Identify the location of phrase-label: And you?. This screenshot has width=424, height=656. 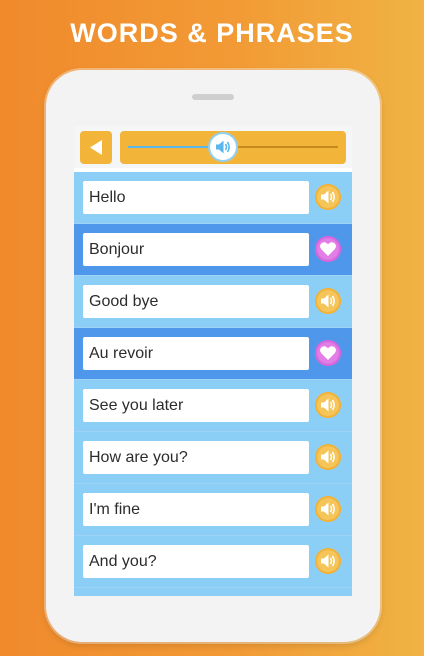
(123, 561).